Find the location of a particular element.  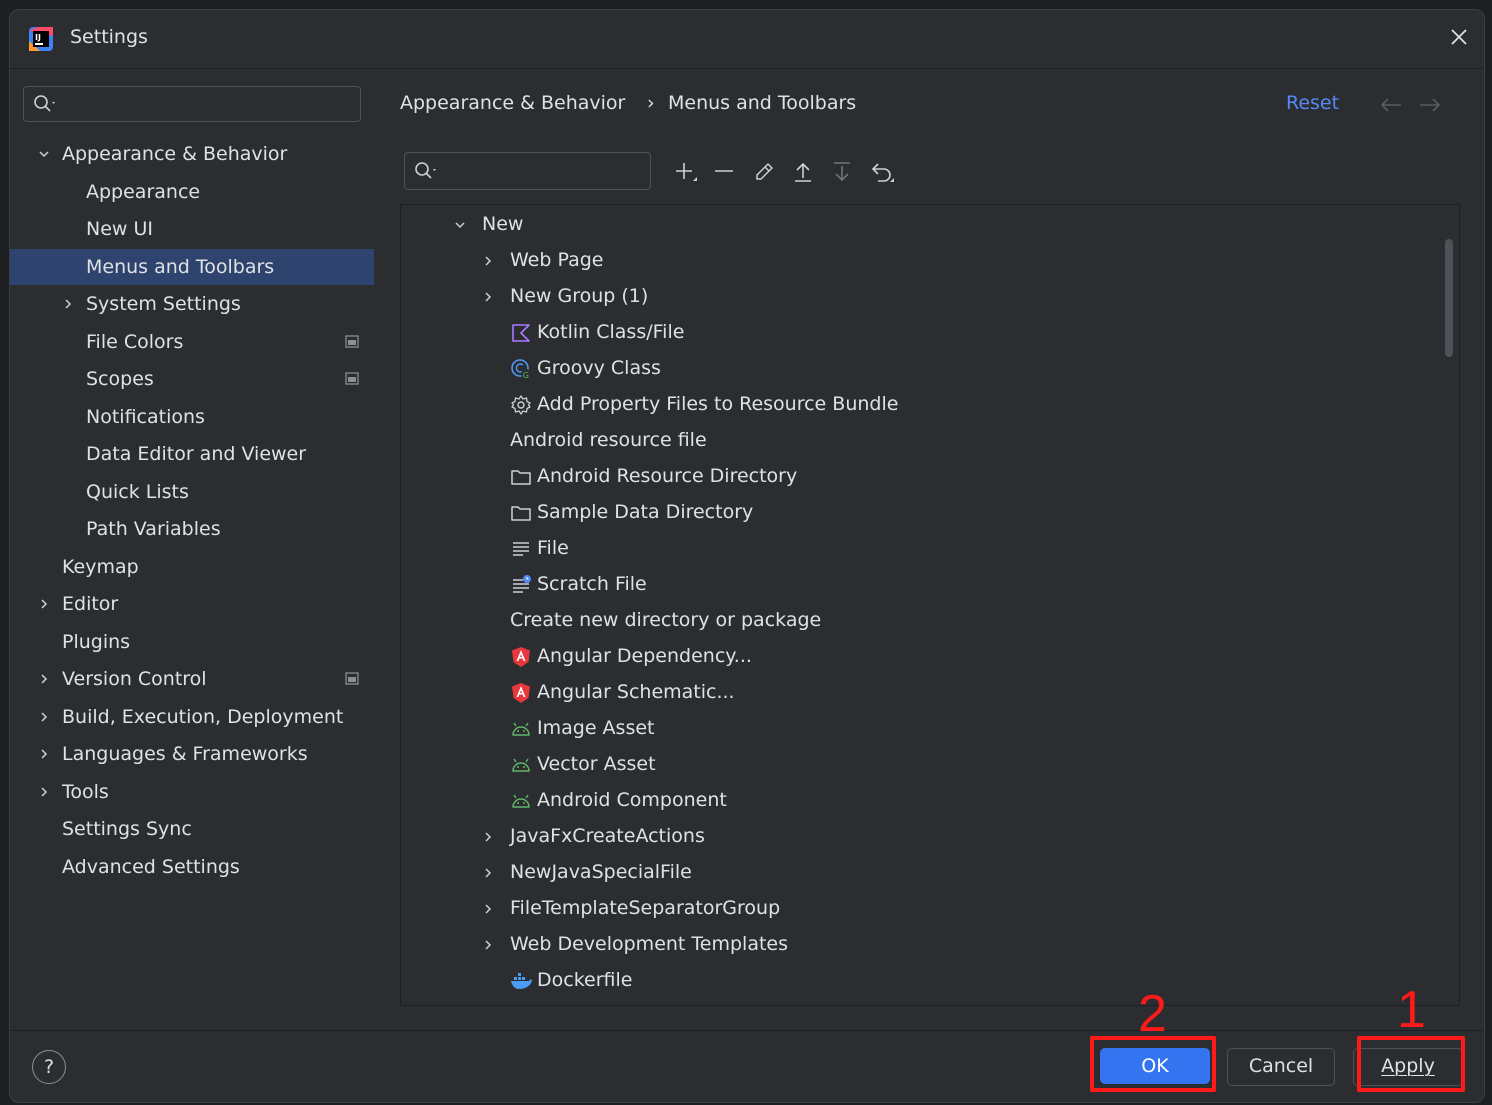

action-label: Groovy Class is located at coordinates (599, 368).